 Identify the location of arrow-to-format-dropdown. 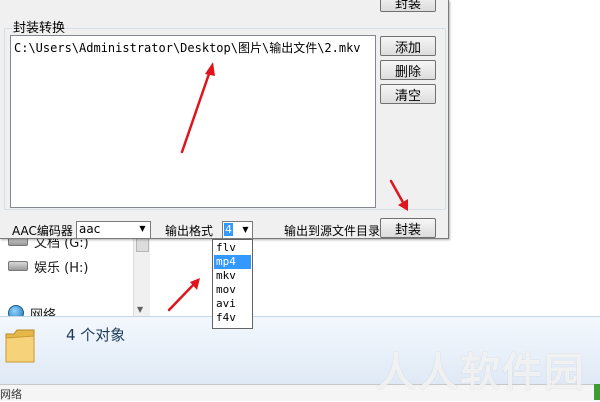
(182, 296).